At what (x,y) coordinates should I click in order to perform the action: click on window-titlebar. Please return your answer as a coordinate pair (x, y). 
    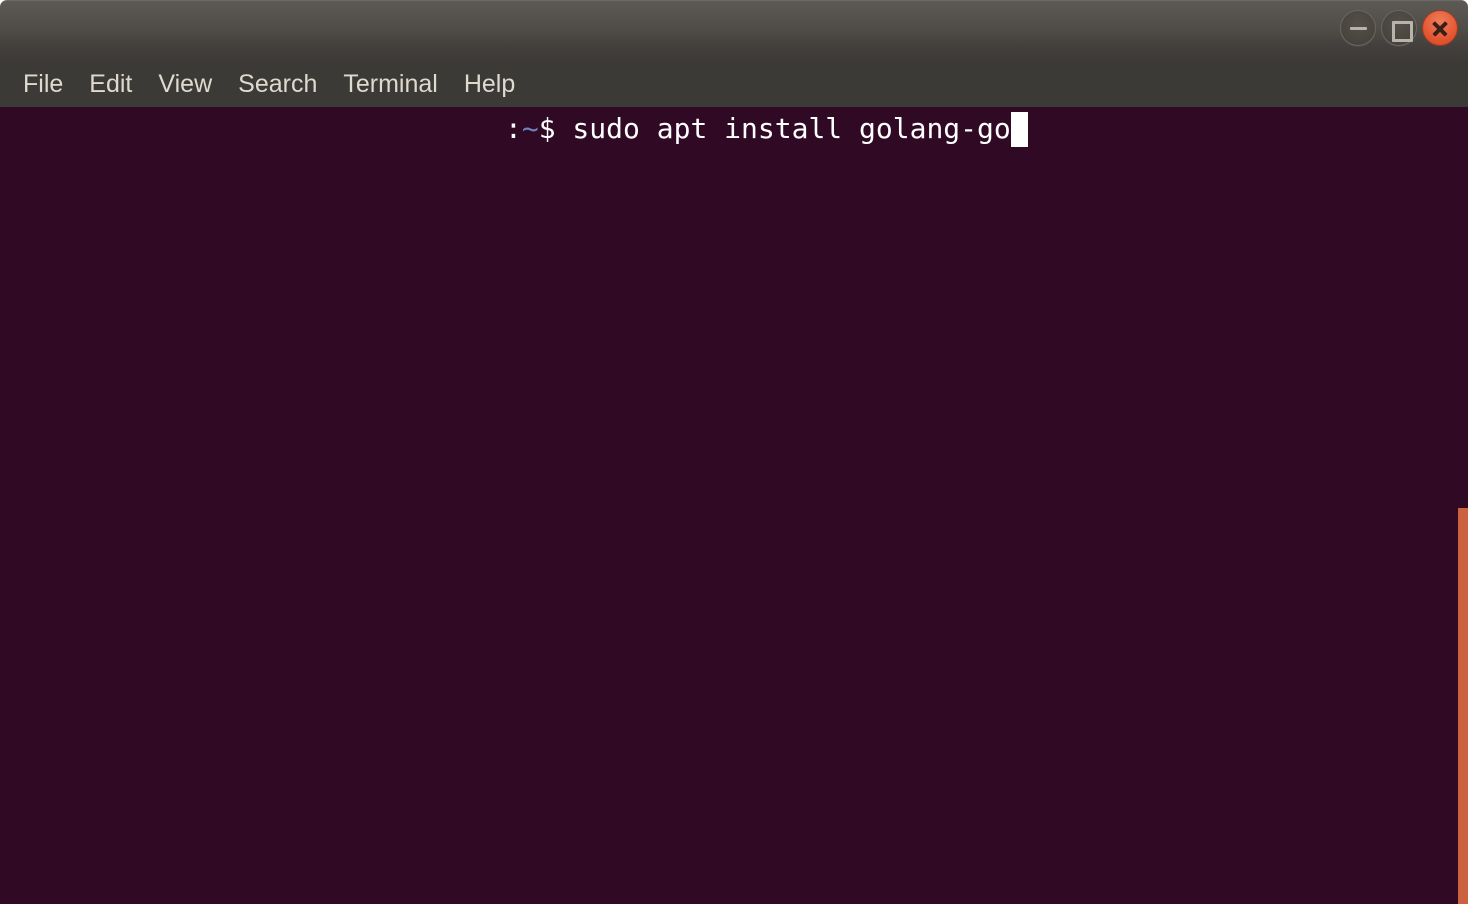
    Looking at the image, I should click on (734, 31).